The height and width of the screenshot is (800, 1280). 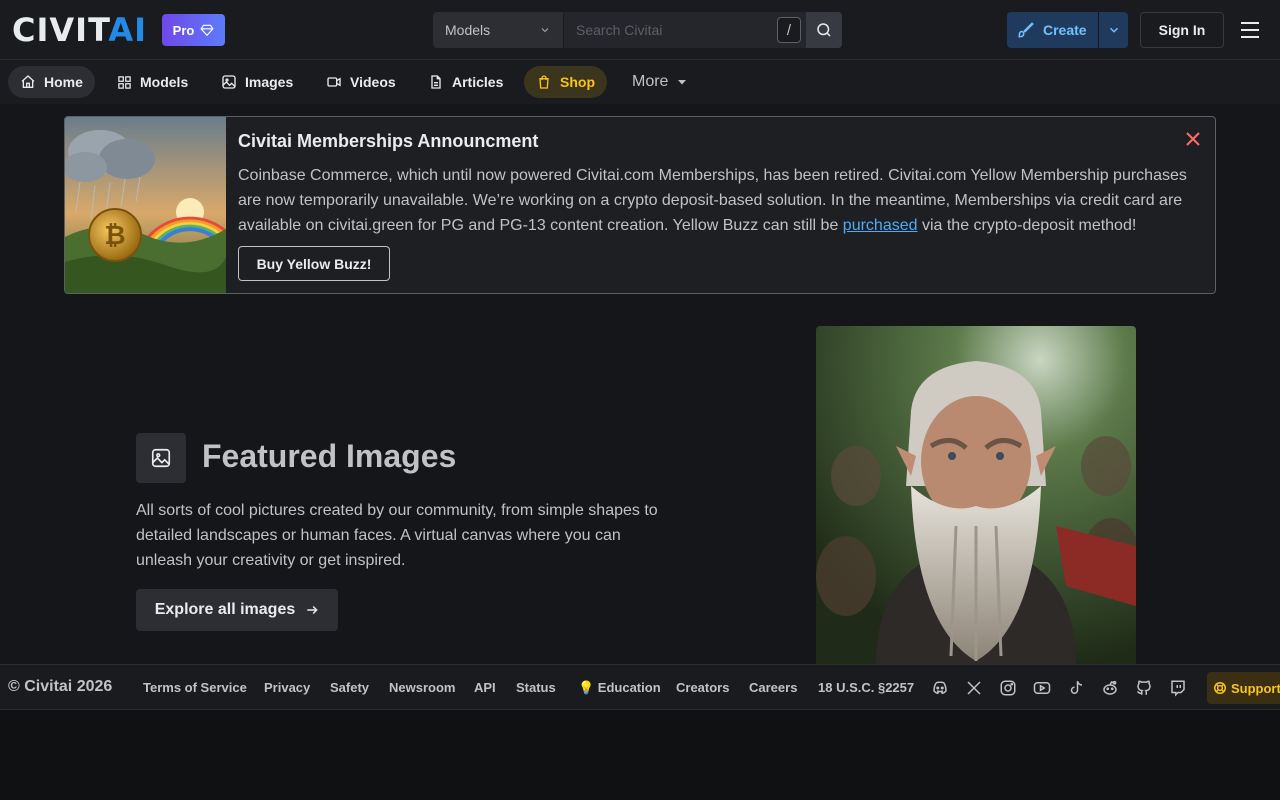 What do you see at coordinates (685, 30) in the screenshot?
I see `search-input` at bounding box center [685, 30].